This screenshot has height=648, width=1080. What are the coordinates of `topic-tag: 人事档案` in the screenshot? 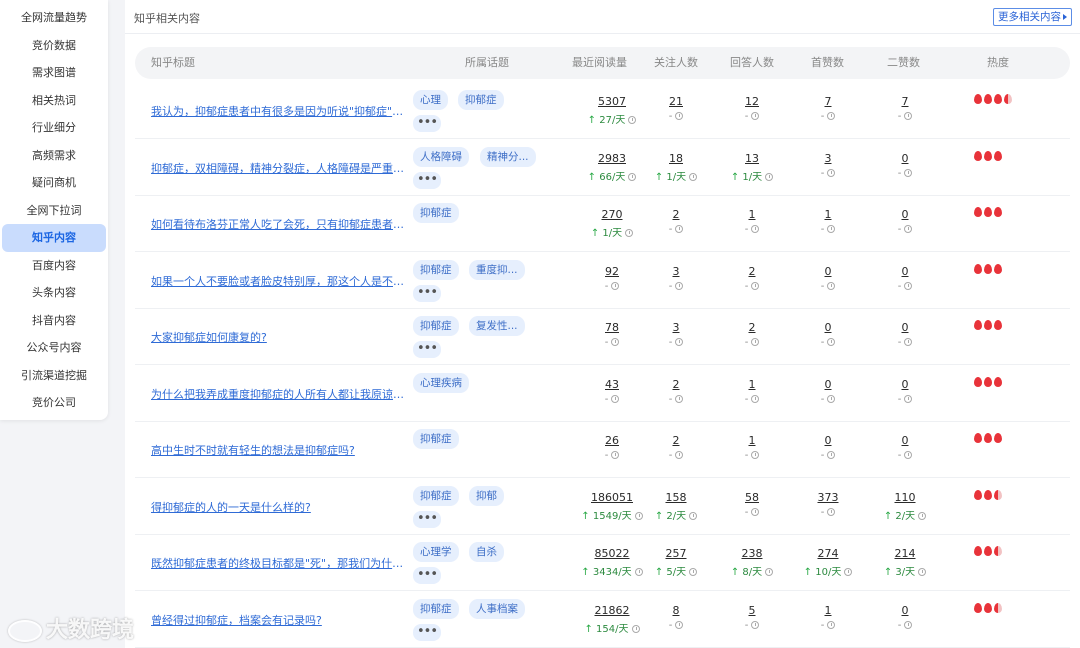 It's located at (497, 608).